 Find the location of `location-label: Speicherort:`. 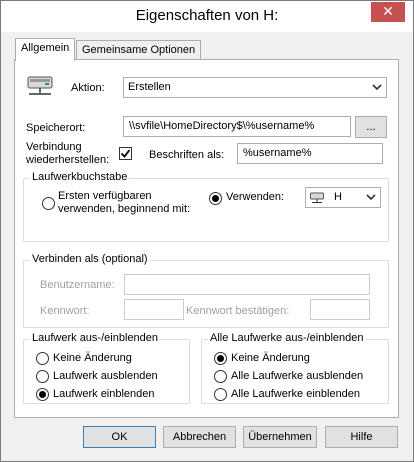

location-label: Speicherort: is located at coordinates (56, 128).